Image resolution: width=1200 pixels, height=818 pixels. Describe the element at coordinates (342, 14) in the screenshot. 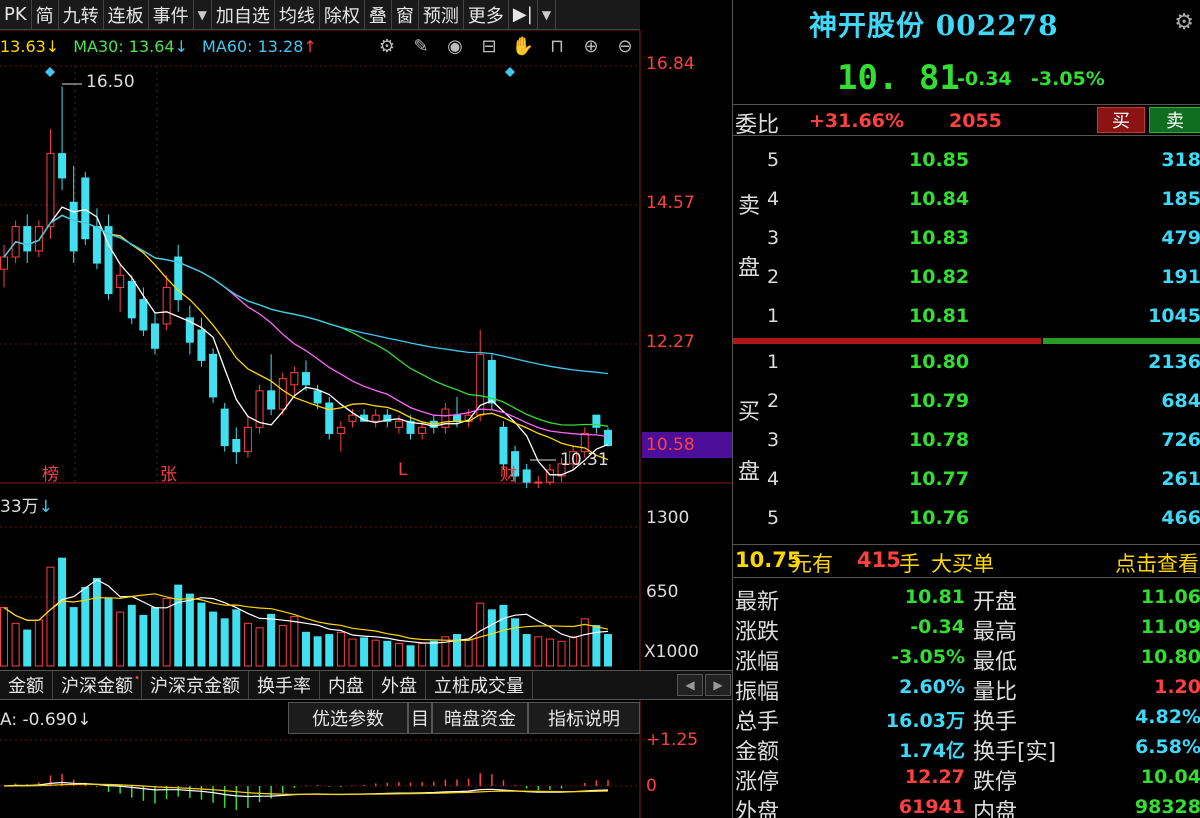

I see `ex-rights-button: 除权` at that location.